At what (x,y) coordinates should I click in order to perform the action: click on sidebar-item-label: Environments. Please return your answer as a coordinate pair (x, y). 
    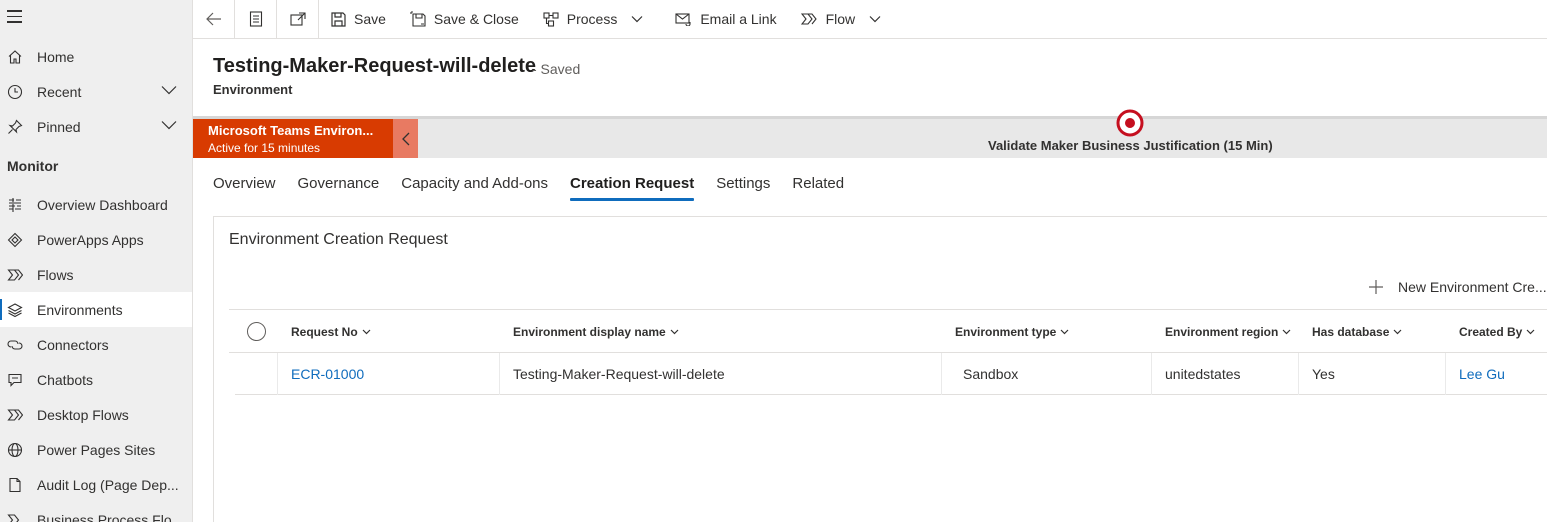
    Looking at the image, I should click on (80, 309).